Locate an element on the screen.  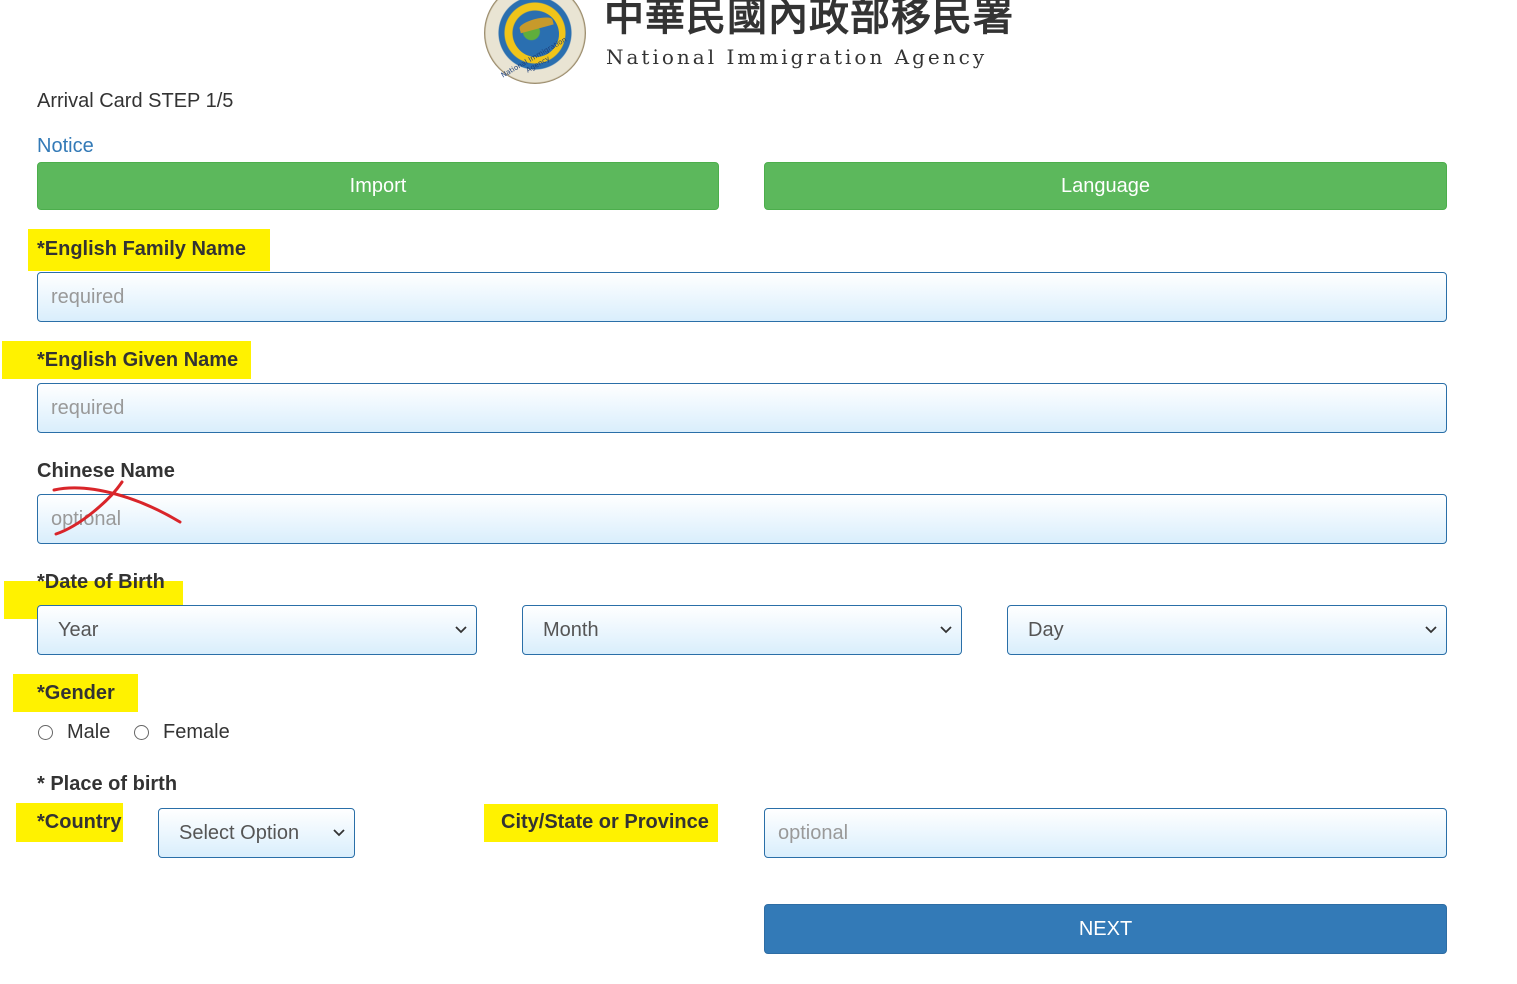
birth-day-select: Day is located at coordinates (1227, 630).